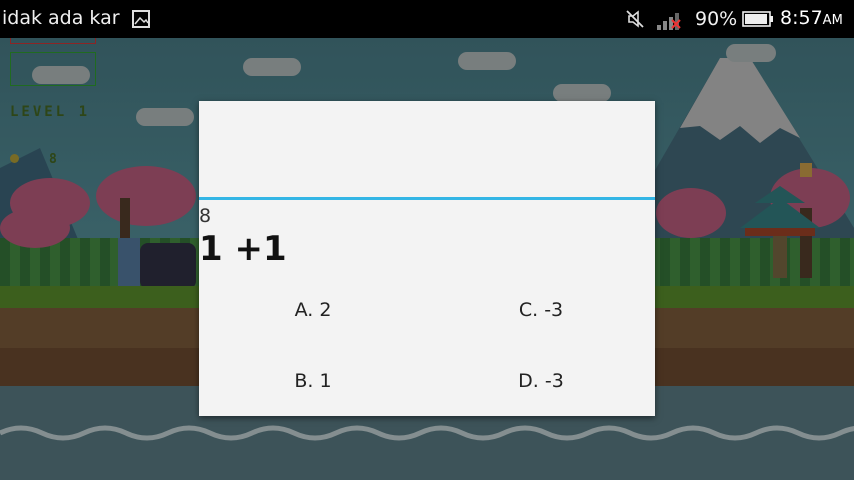 Image resolution: width=854 pixels, height=480 pixels. Describe the element at coordinates (61, 18) in the screenshot. I see `notification-text: idak ada kar` at that location.